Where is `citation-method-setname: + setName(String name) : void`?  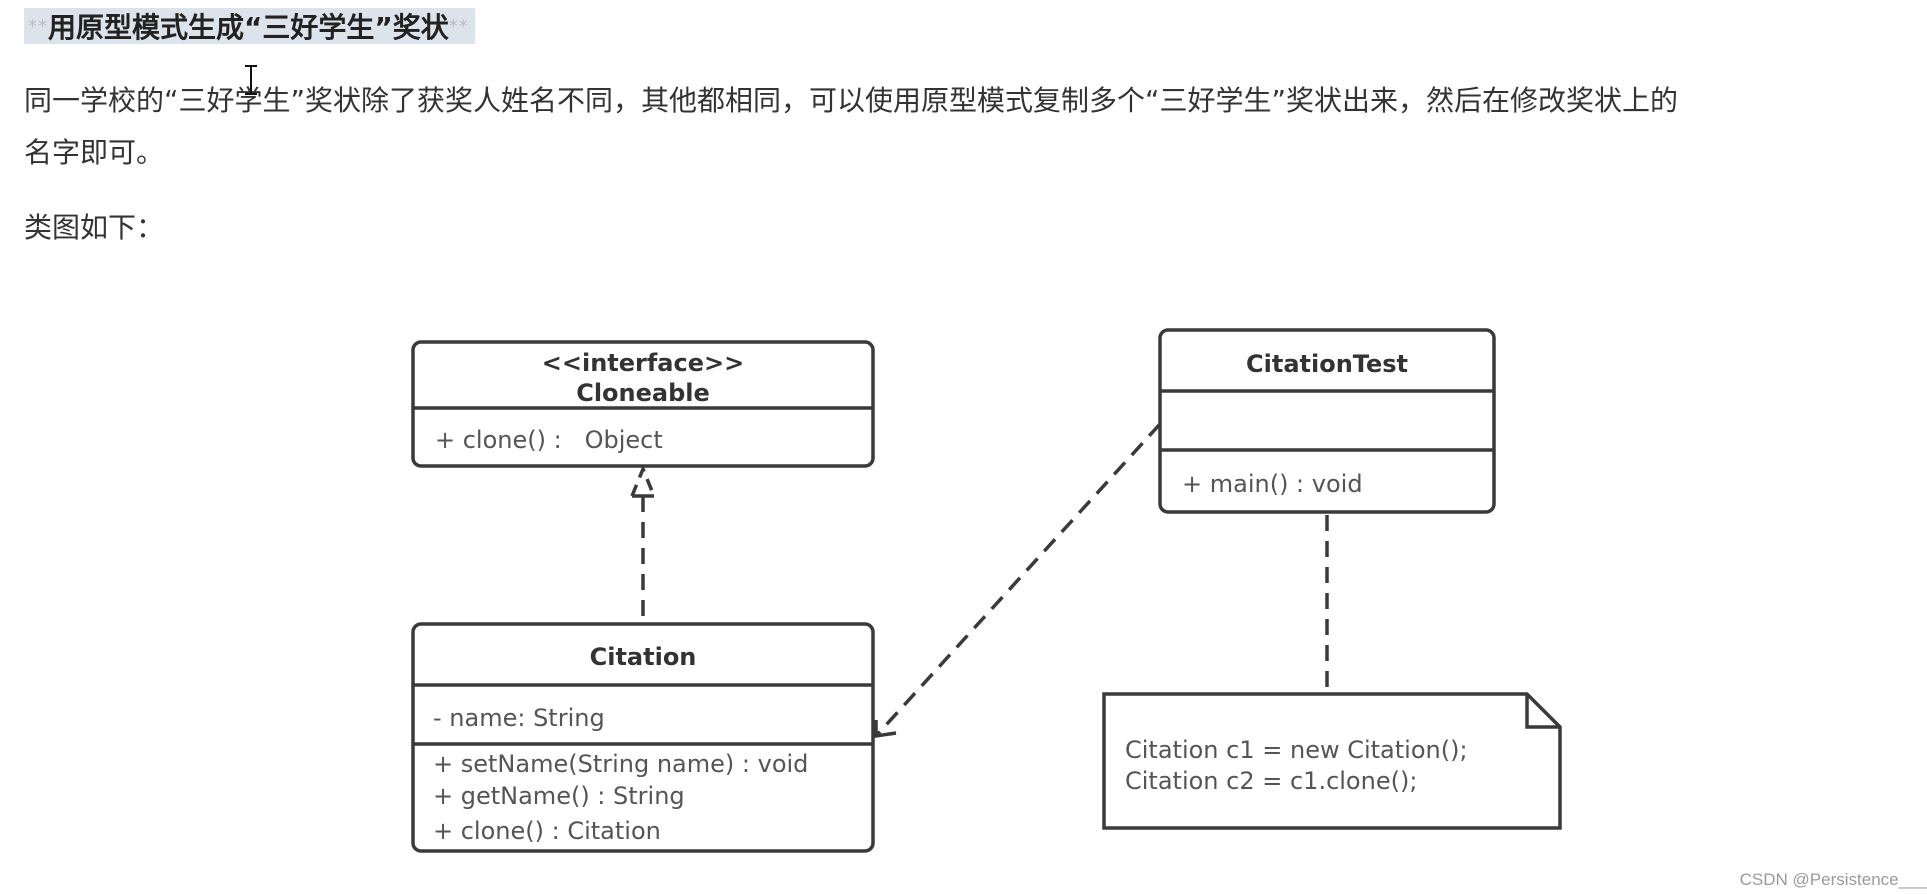
citation-method-setname: + setName(String name) : void is located at coordinates (620, 764).